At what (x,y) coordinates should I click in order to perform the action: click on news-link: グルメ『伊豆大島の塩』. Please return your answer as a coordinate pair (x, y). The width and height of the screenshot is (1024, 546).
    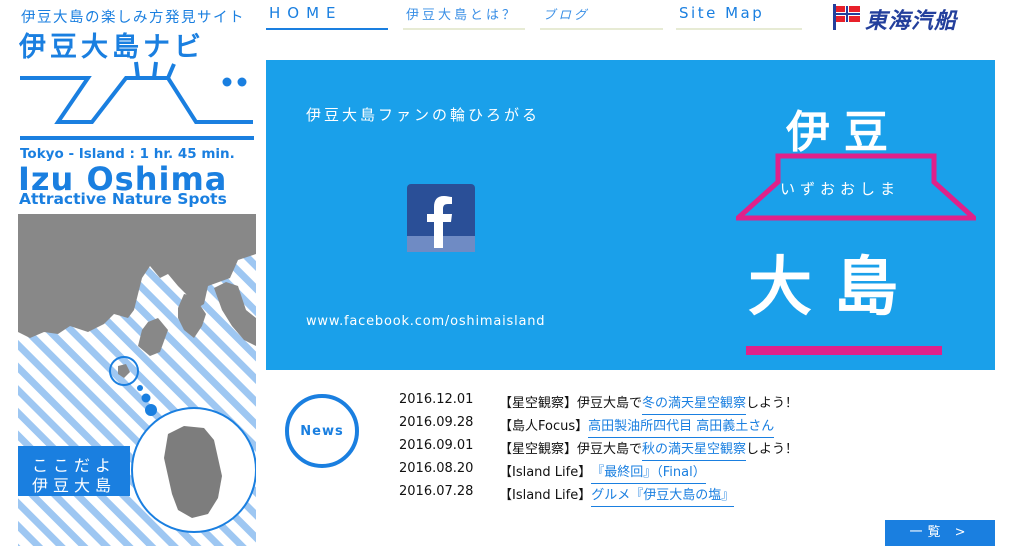
    Looking at the image, I should click on (663, 495).